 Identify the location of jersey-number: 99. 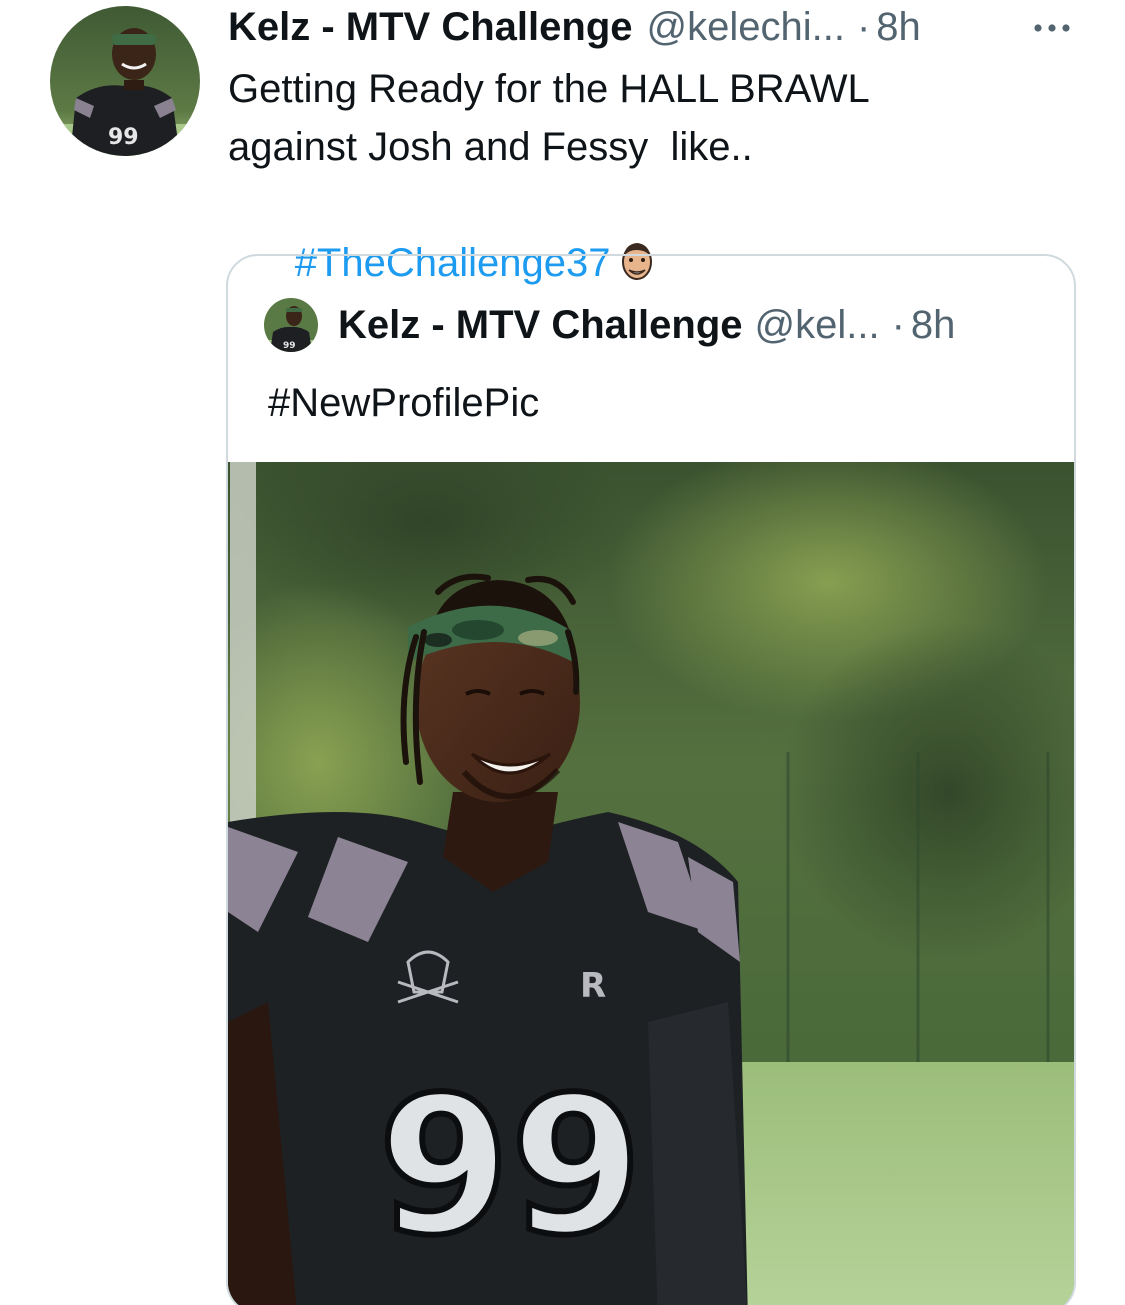
(510, 1166).